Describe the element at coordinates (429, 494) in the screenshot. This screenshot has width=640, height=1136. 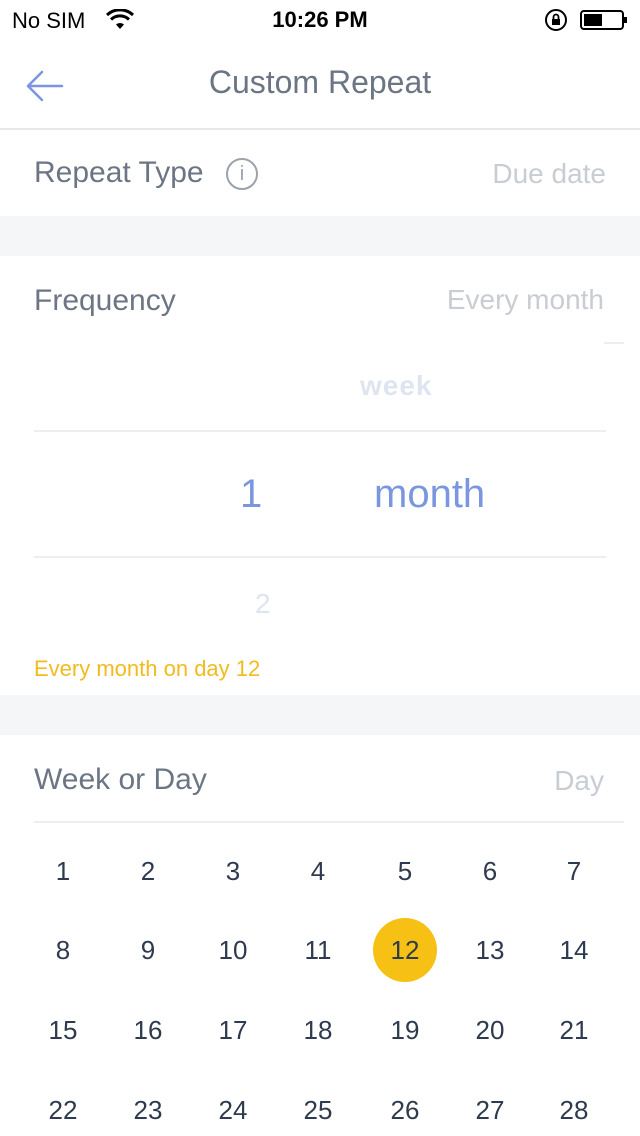
I see `picker-unit-selected: month` at that location.